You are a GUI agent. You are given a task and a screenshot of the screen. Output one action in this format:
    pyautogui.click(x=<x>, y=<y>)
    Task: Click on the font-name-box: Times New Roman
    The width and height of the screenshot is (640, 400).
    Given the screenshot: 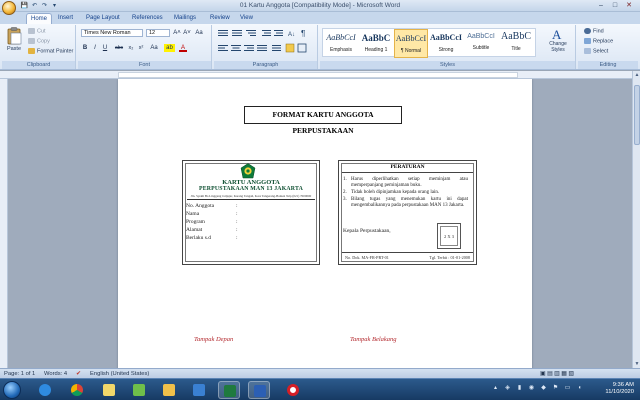 What is the action you would take?
    pyautogui.click(x=112, y=33)
    